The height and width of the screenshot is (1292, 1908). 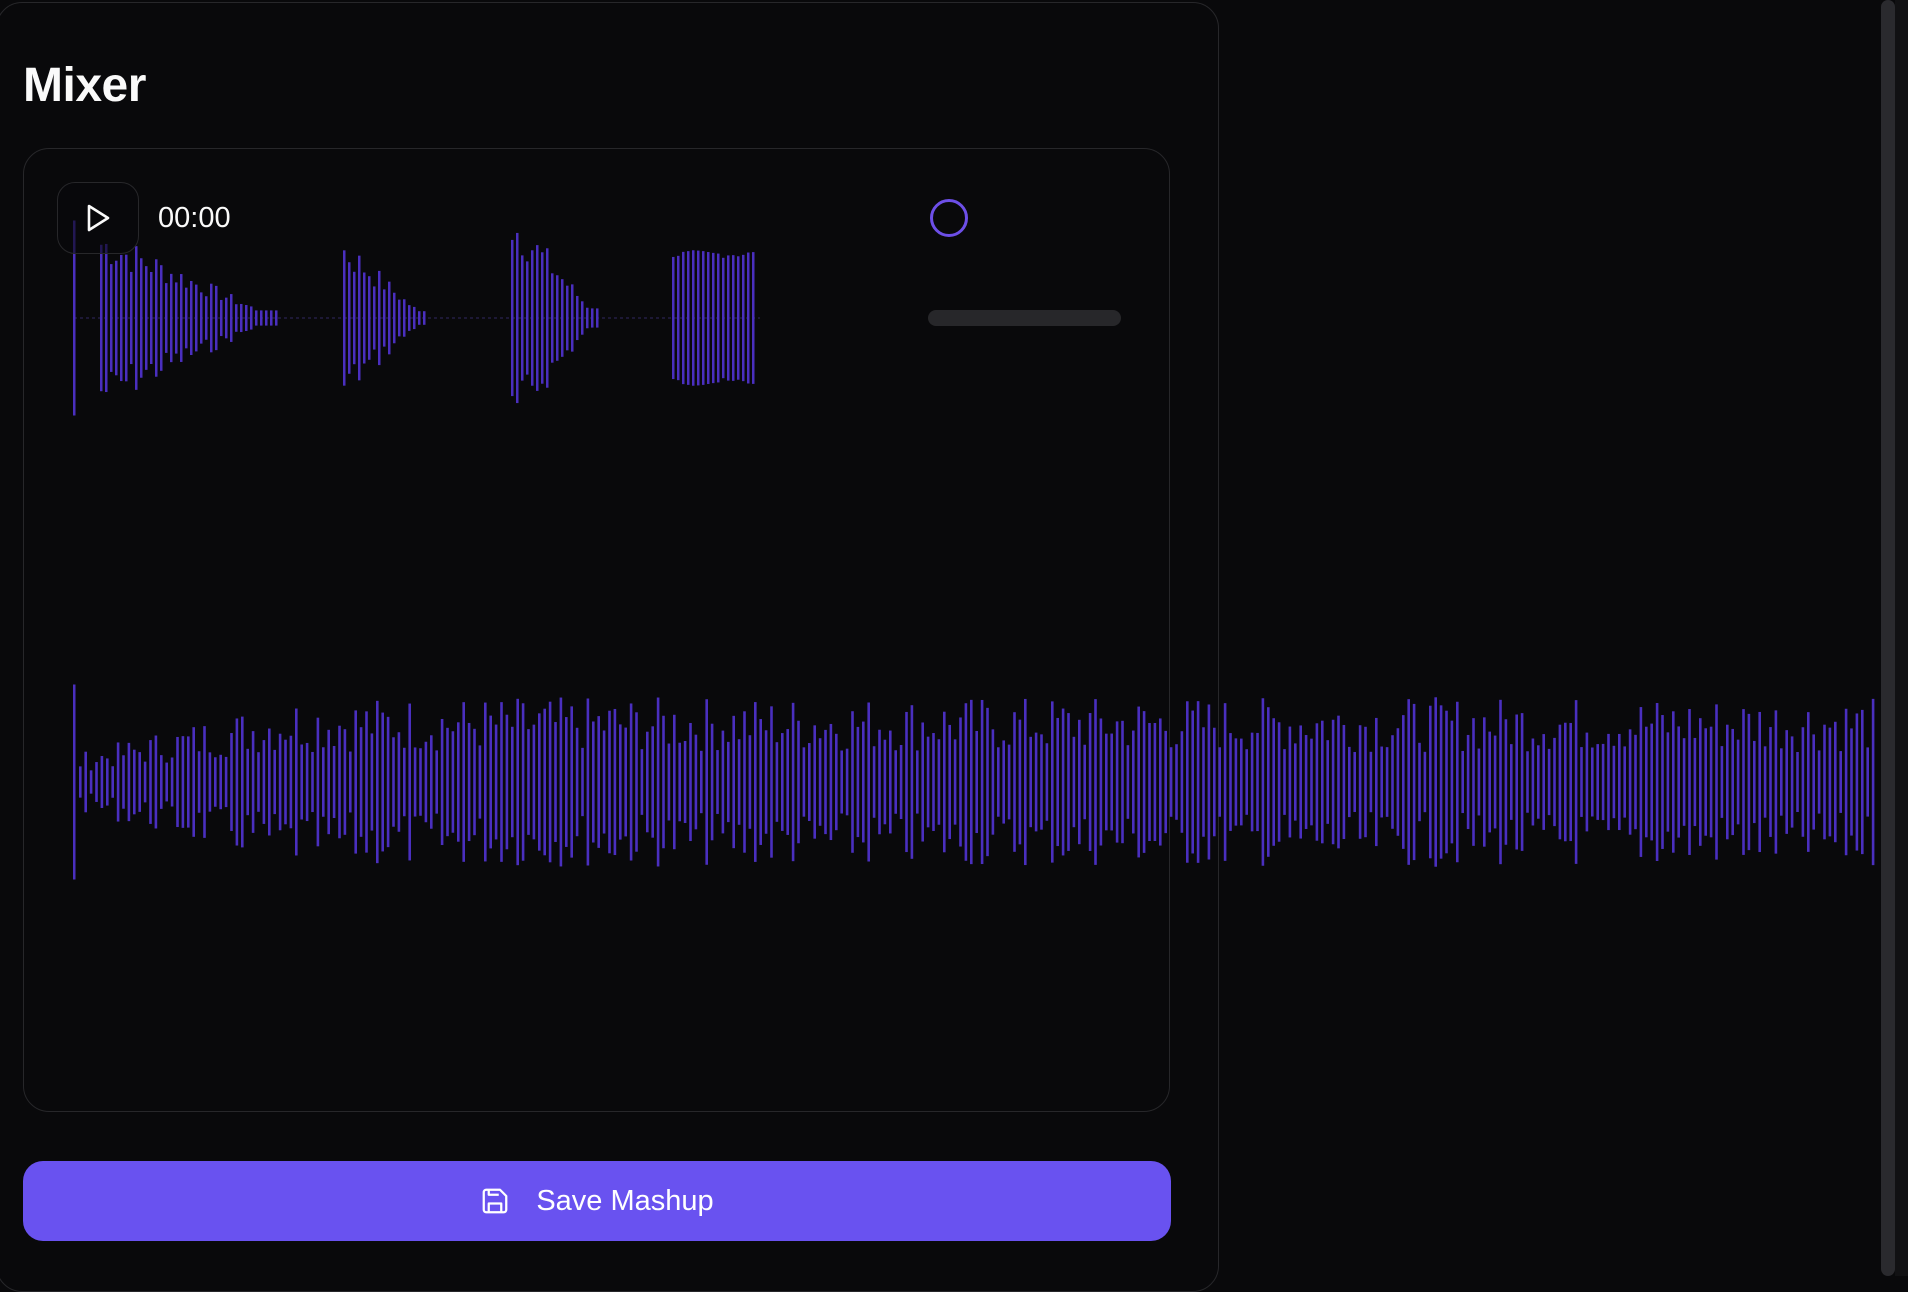 I want to click on play-icon, so click(x=98, y=218).